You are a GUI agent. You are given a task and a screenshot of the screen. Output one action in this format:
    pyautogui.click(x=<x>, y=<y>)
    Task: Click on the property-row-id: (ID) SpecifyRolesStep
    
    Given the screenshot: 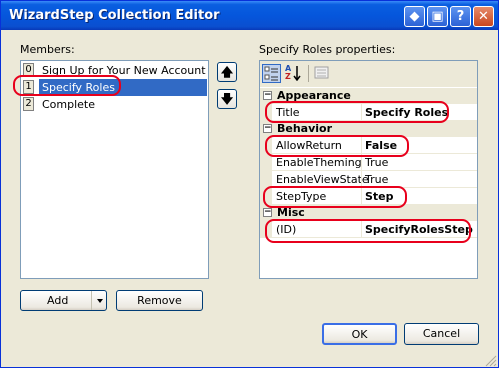 What is the action you would take?
    pyautogui.click(x=368, y=229)
    